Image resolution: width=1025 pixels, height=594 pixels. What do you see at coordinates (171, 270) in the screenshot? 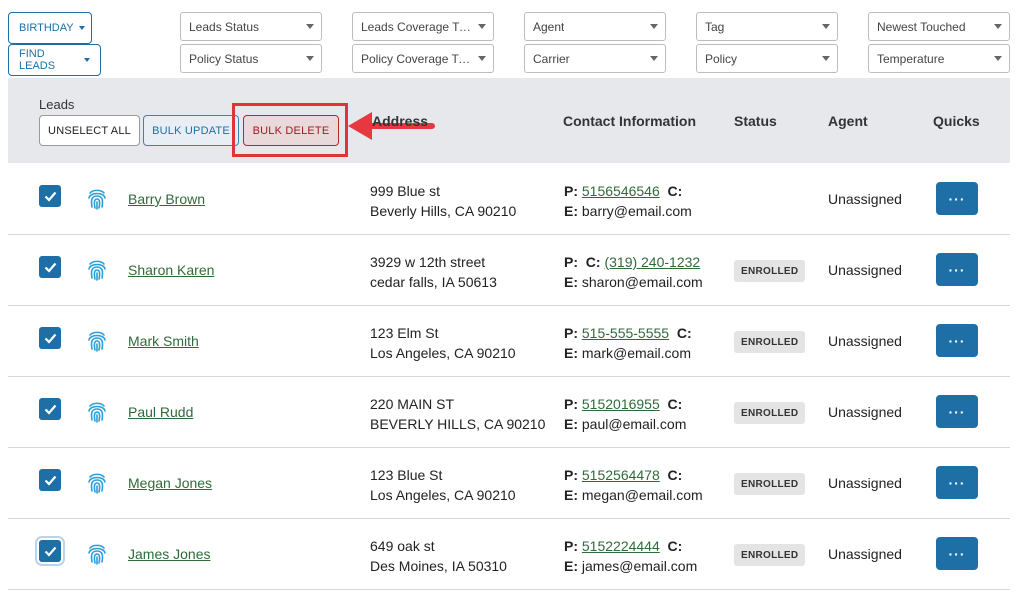
I see `lead-name-link: Sharon Karen` at bounding box center [171, 270].